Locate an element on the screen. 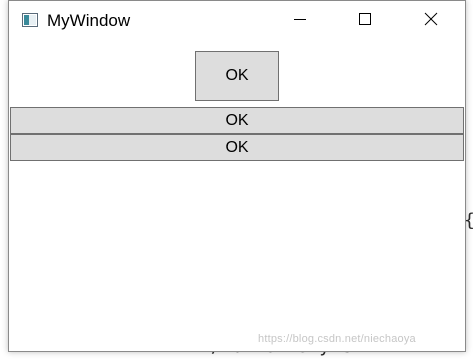 This screenshot has height=359, width=474. ok-button-row-1: OK is located at coordinates (237, 120).